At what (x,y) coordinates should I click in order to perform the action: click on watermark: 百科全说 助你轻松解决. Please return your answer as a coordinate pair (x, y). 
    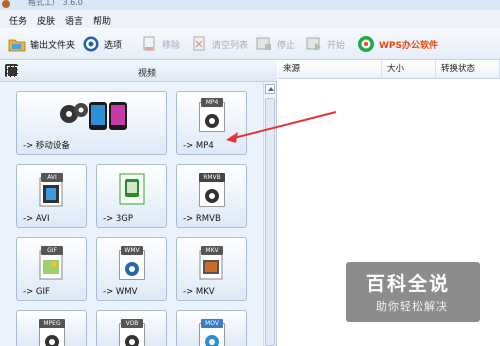
    Looking at the image, I should click on (413, 292).